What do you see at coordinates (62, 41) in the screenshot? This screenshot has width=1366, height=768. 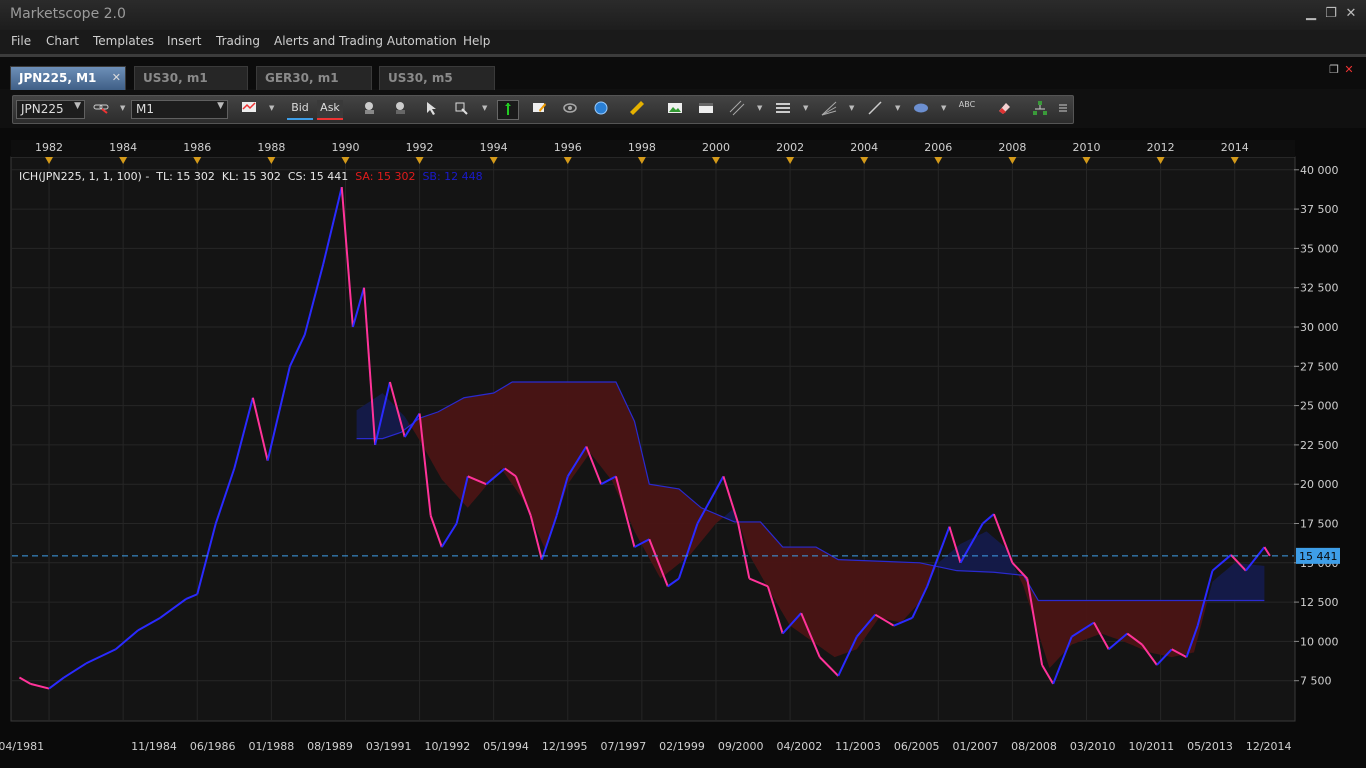 I see `menu-chart: Chart` at bounding box center [62, 41].